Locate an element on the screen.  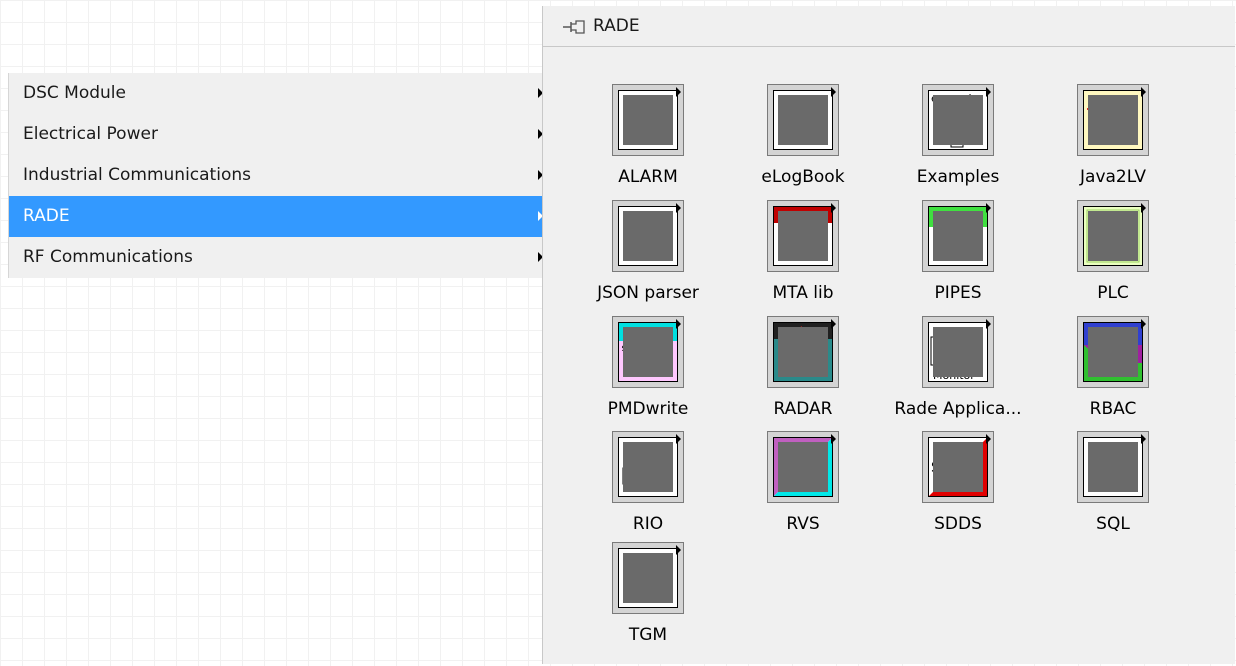
vi-icon-frame: PMD set strc is located at coordinates (648, 352).